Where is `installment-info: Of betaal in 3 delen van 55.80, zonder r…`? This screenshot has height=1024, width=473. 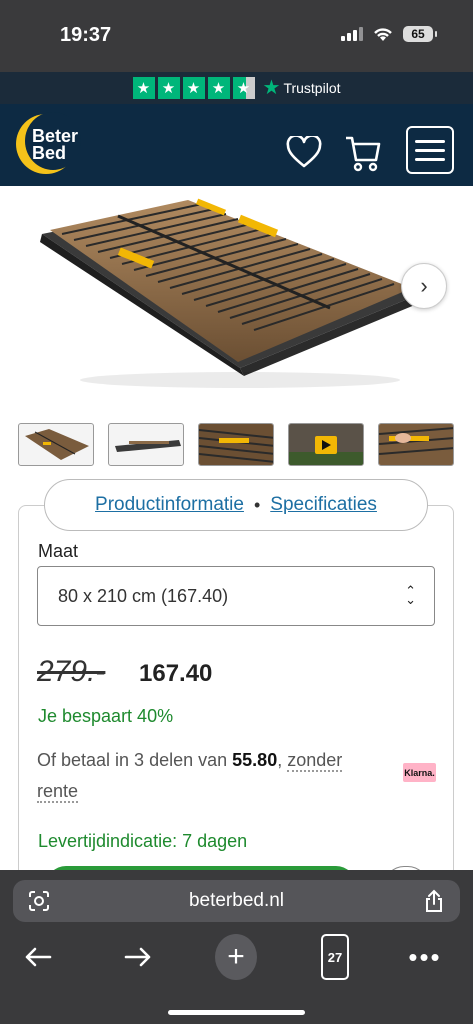
installment-info: Of betaal in 3 delen van 55.80, zonder r… is located at coordinates (212, 776).